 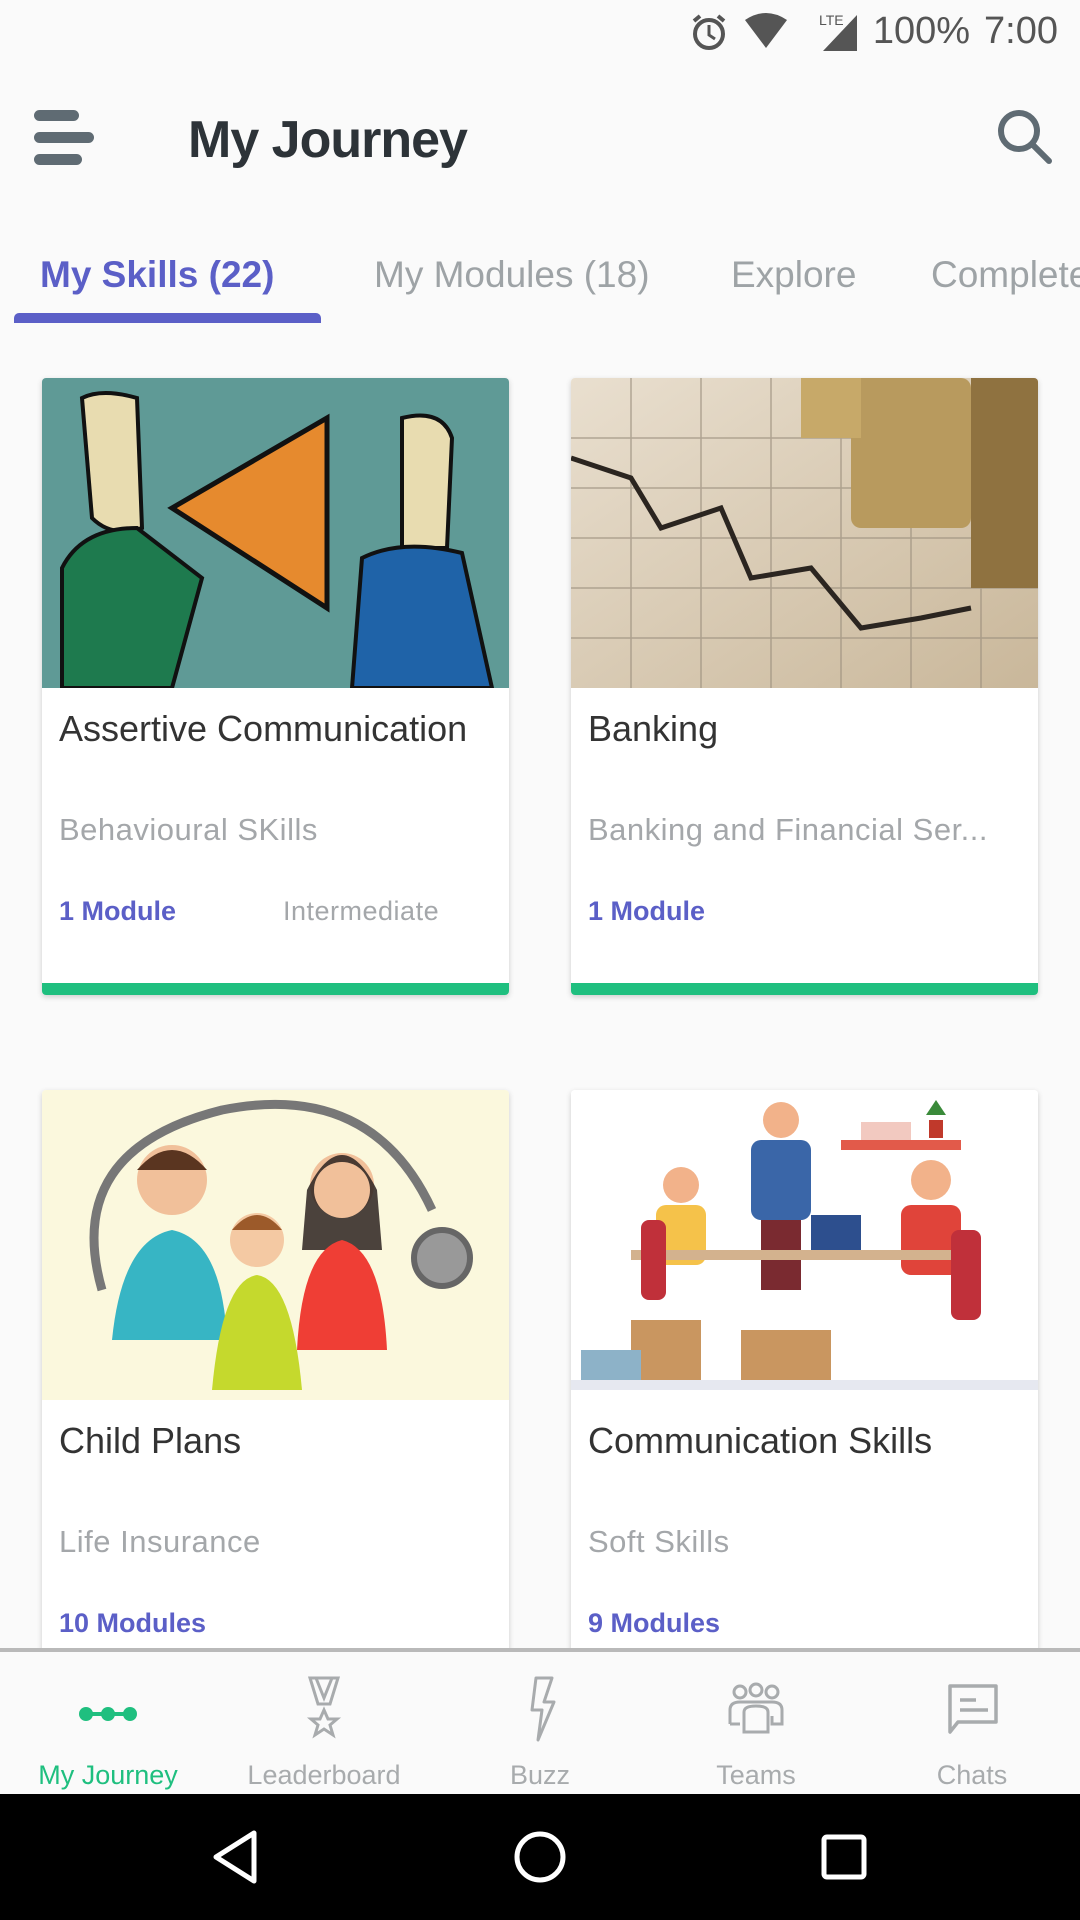 What do you see at coordinates (765, 30) in the screenshot?
I see `wifi-icon` at bounding box center [765, 30].